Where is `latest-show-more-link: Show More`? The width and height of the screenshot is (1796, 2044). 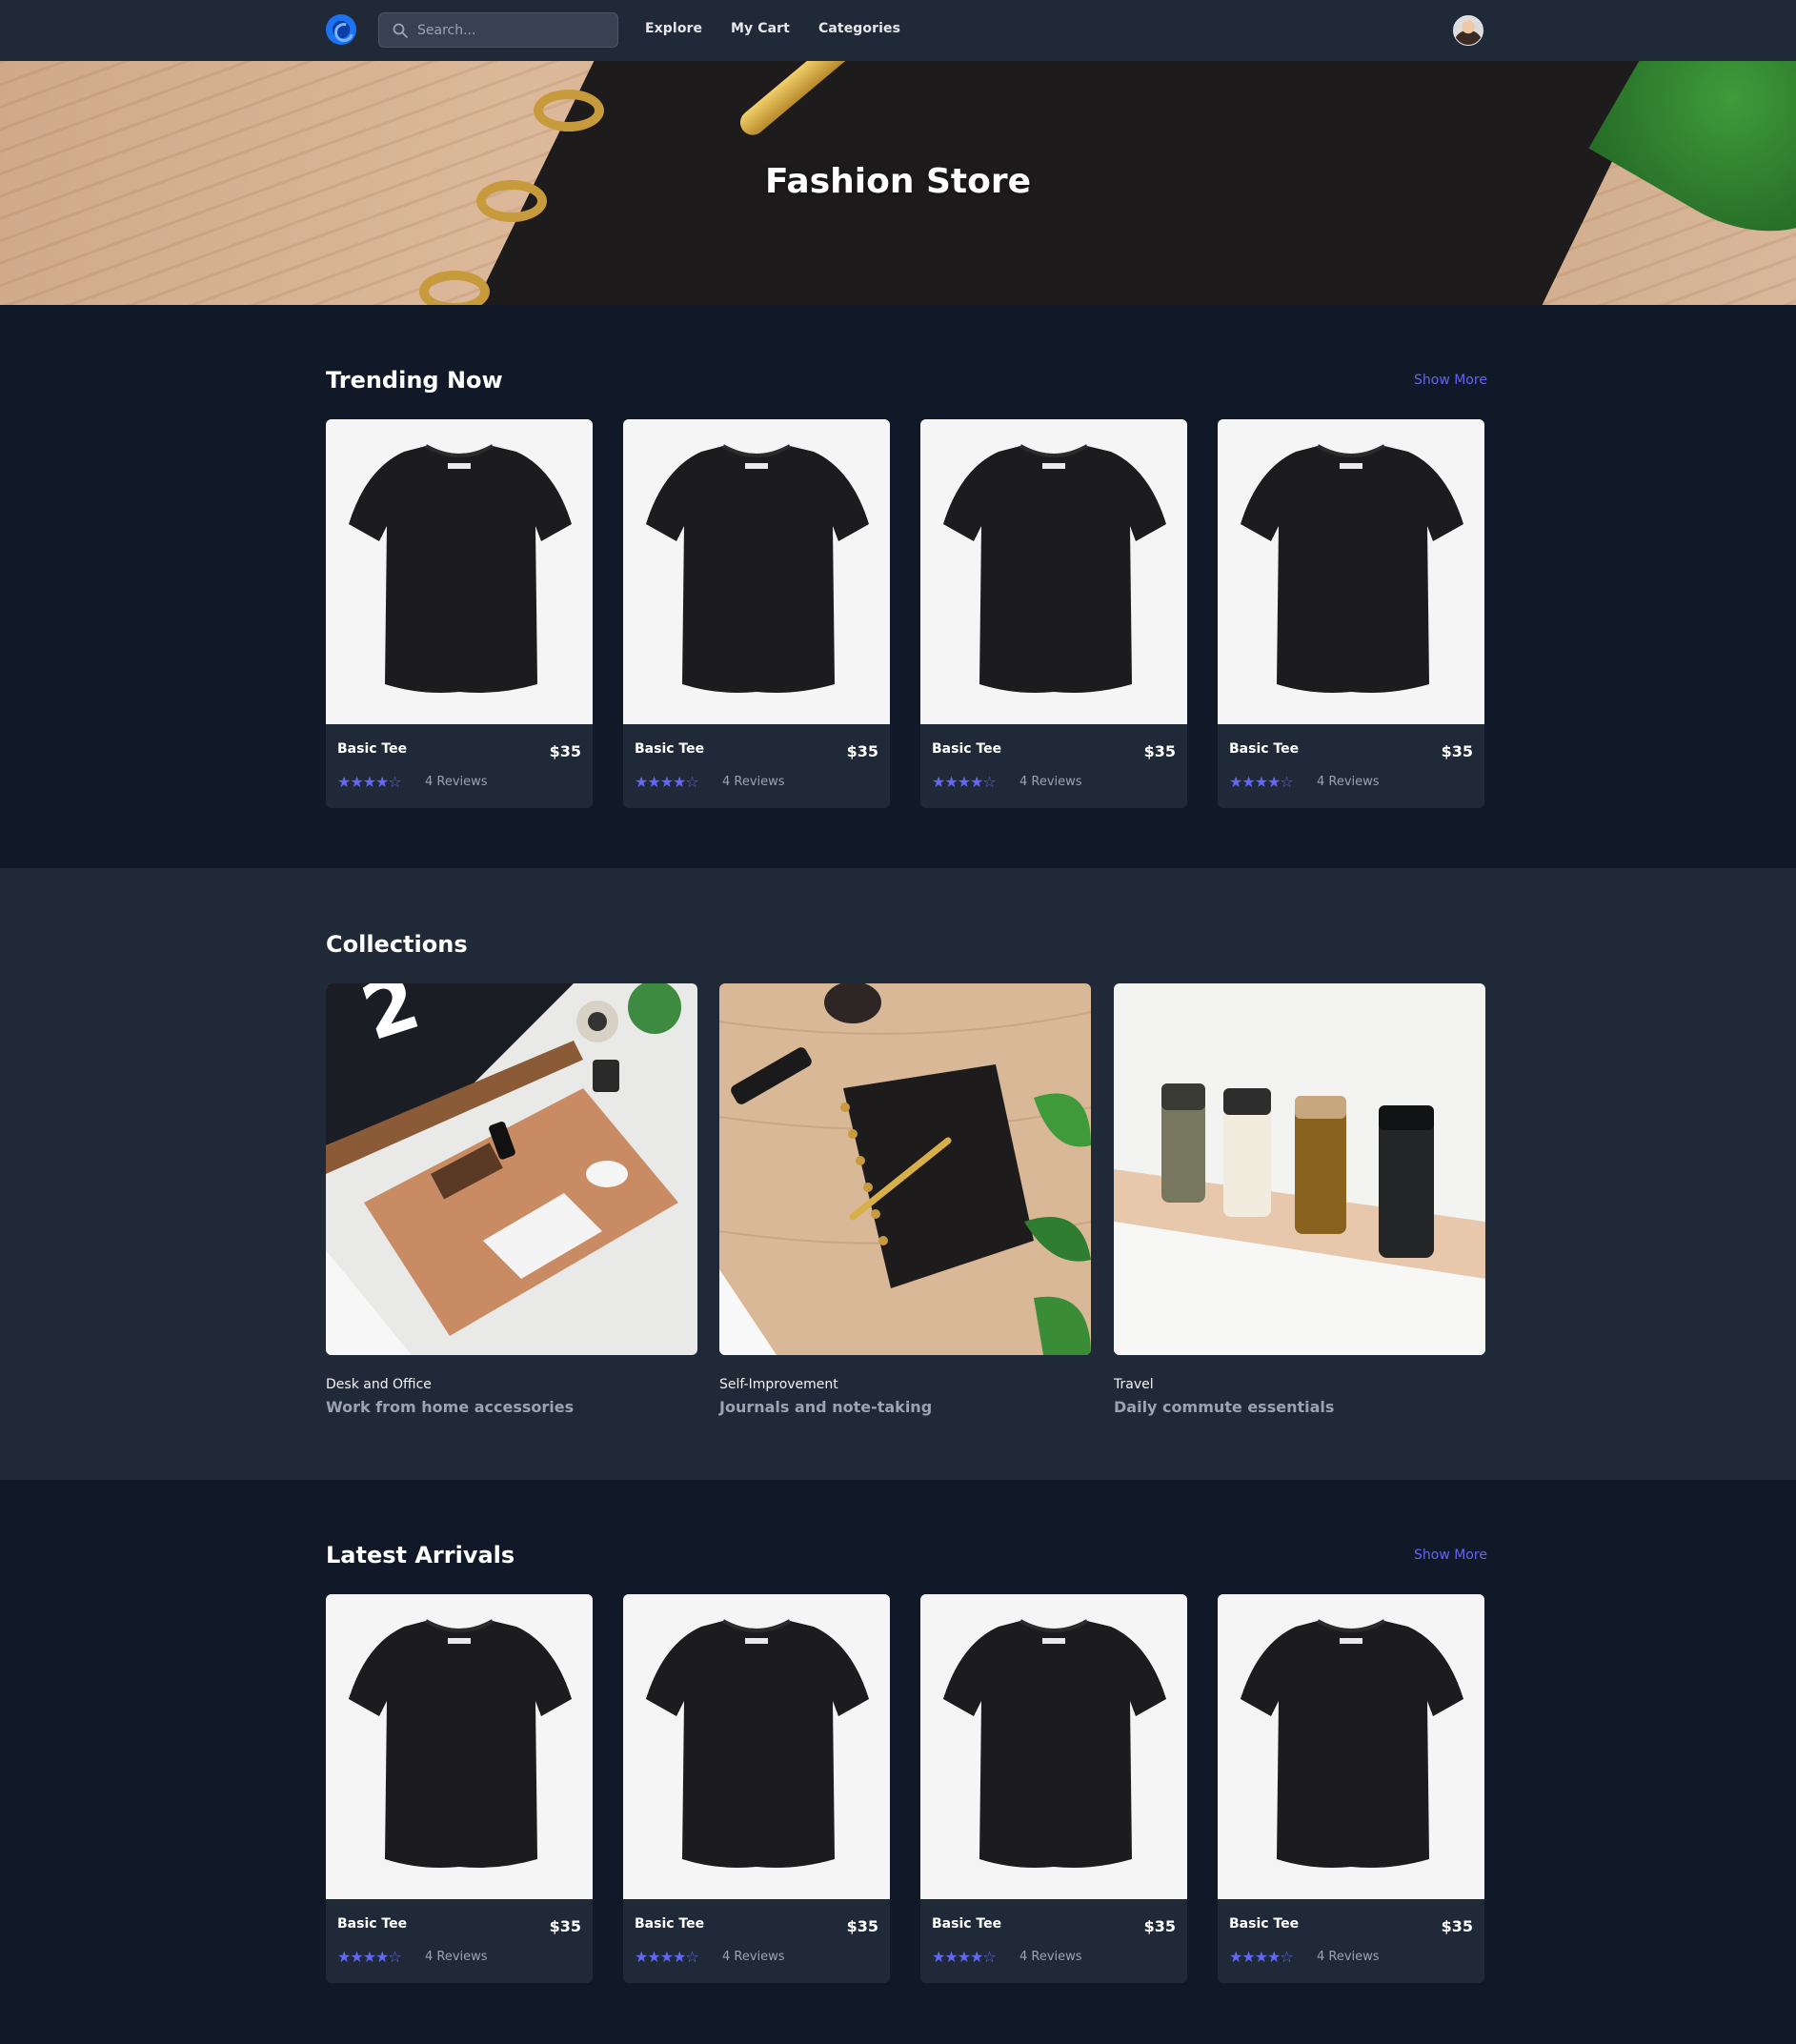 latest-show-more-link: Show More is located at coordinates (1450, 1555).